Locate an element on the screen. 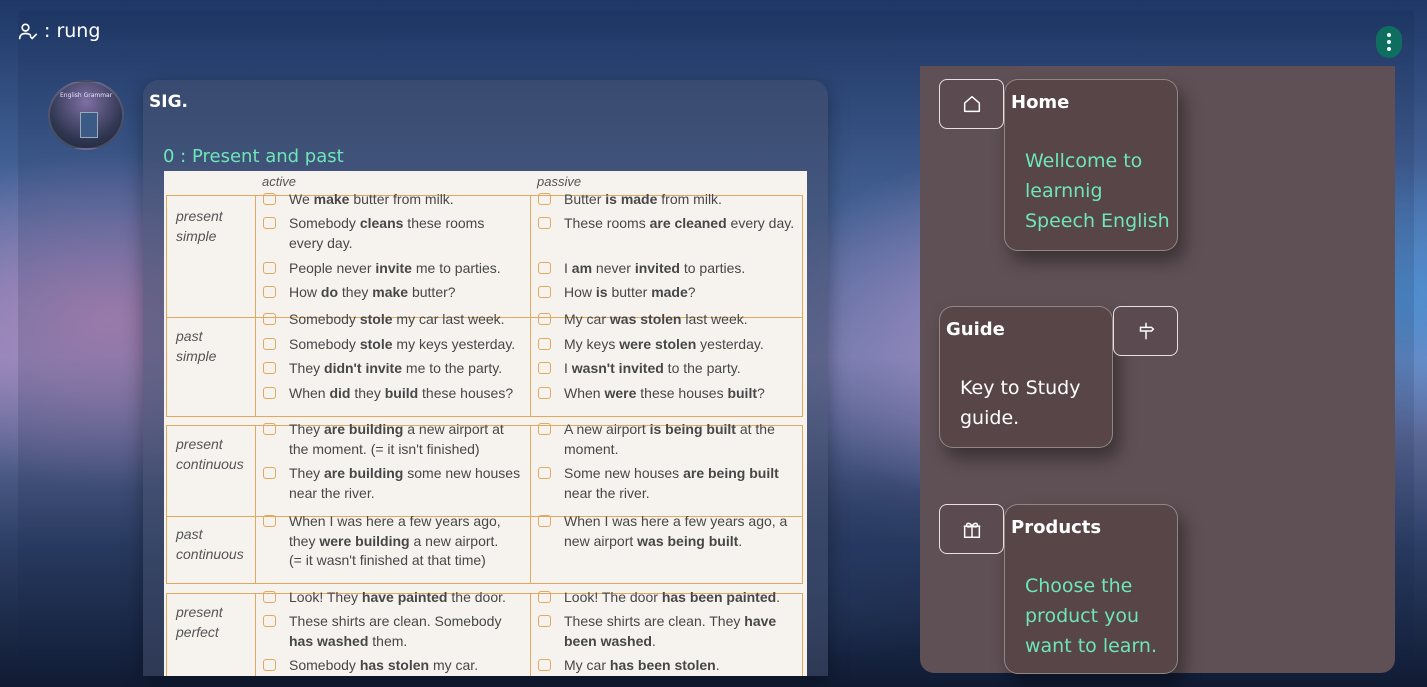 The width and height of the screenshot is (1427, 687). signpost-icon is located at coordinates (1146, 331).